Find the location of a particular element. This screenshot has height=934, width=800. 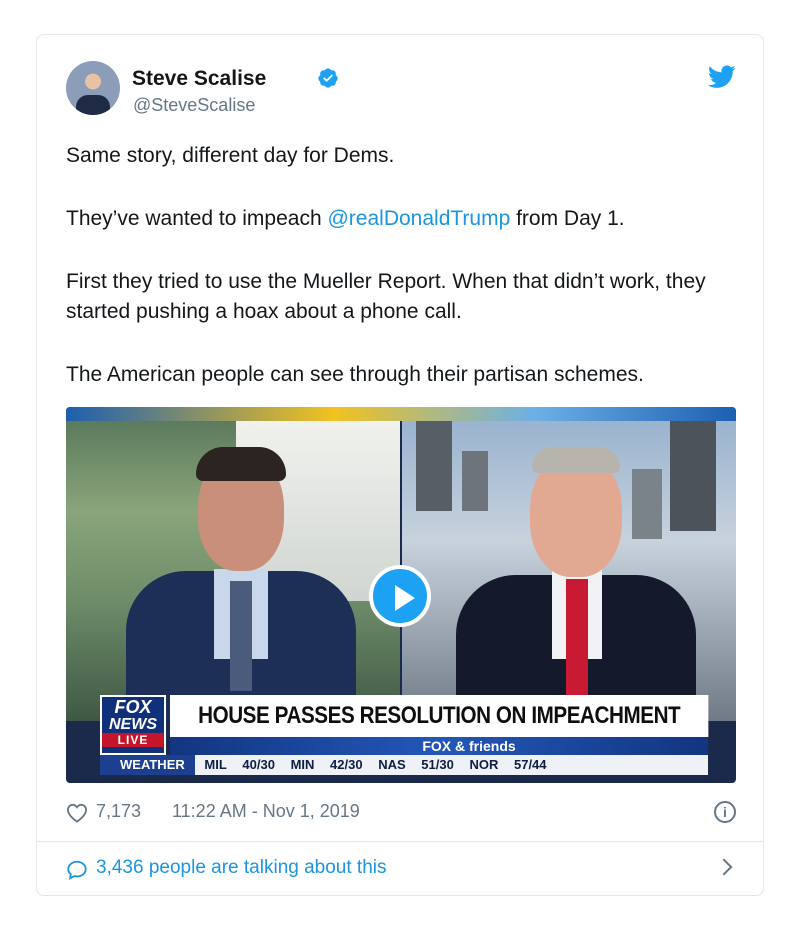

play-icon is located at coordinates (400, 596).